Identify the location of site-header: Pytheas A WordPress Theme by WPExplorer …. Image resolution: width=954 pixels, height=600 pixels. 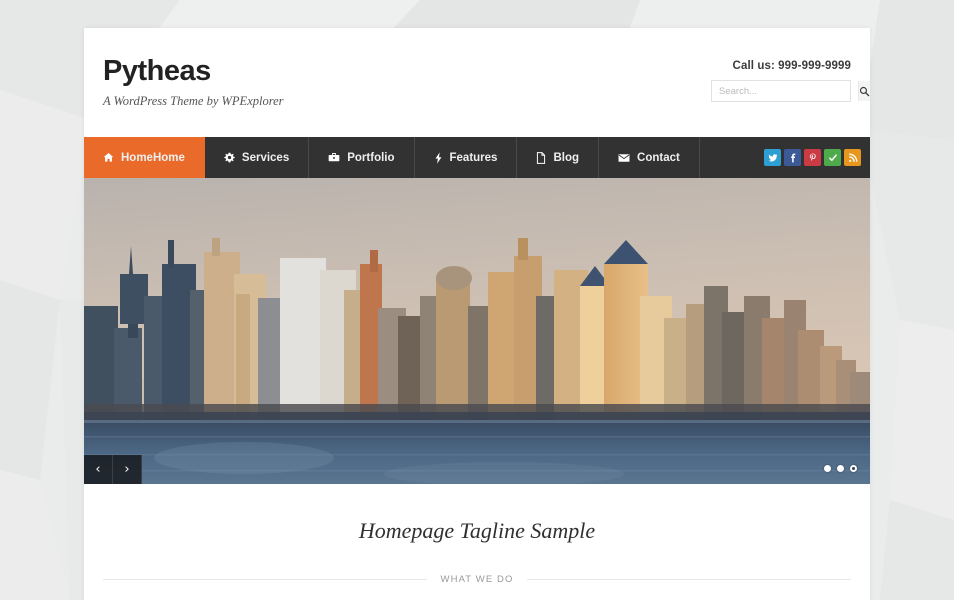
(477, 82).